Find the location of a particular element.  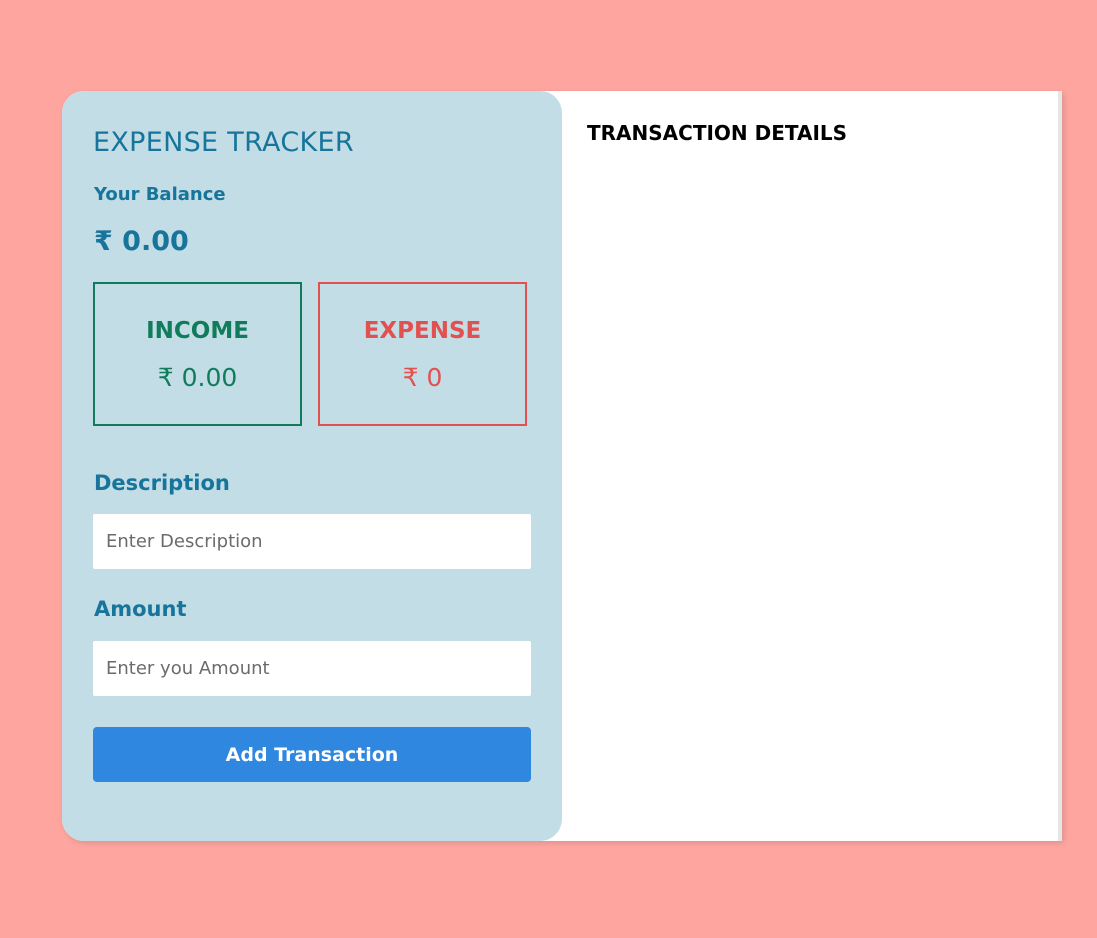

expense-value: ₹ 0 is located at coordinates (422, 377).